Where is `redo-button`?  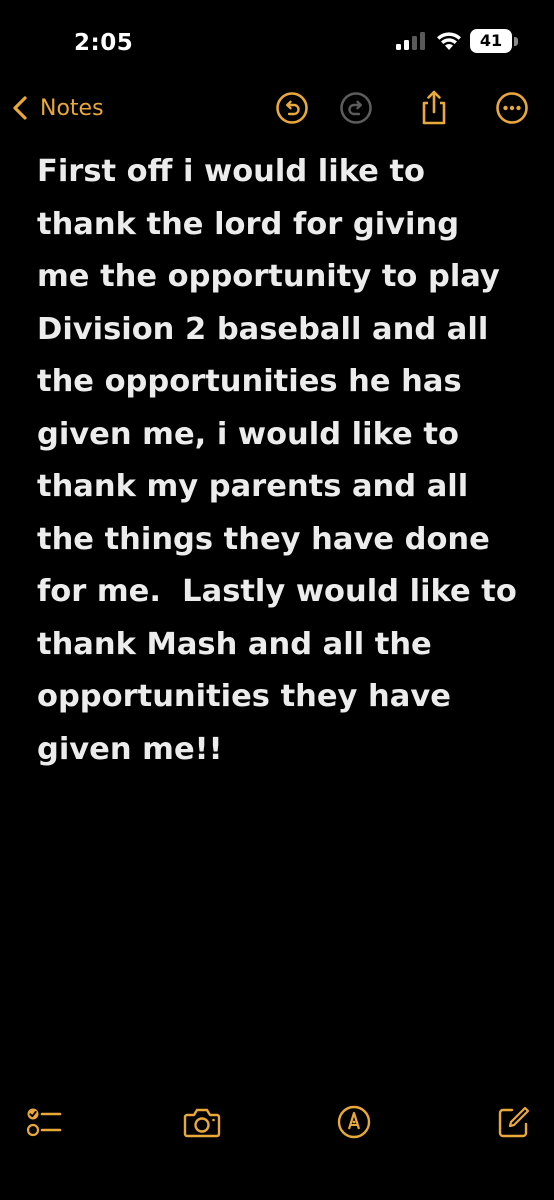
redo-button is located at coordinates (356, 108).